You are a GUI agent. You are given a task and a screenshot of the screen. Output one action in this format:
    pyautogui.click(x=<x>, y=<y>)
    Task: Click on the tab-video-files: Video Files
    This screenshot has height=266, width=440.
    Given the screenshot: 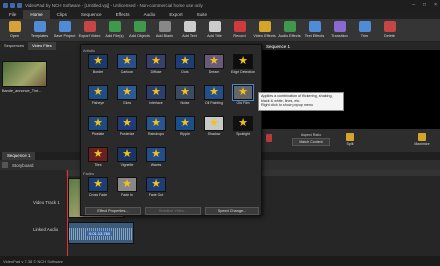 What is the action you would take?
    pyautogui.click(x=42, y=46)
    